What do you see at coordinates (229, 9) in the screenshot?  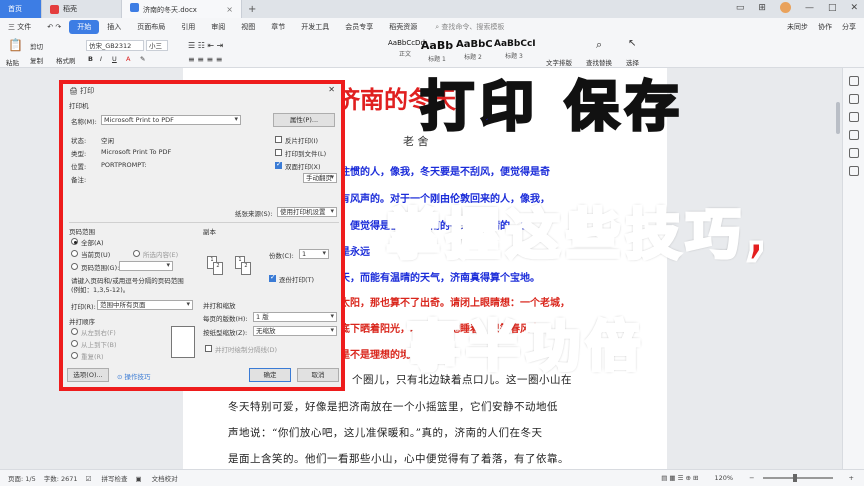 I see `close-tab-icon: ×` at bounding box center [229, 9].